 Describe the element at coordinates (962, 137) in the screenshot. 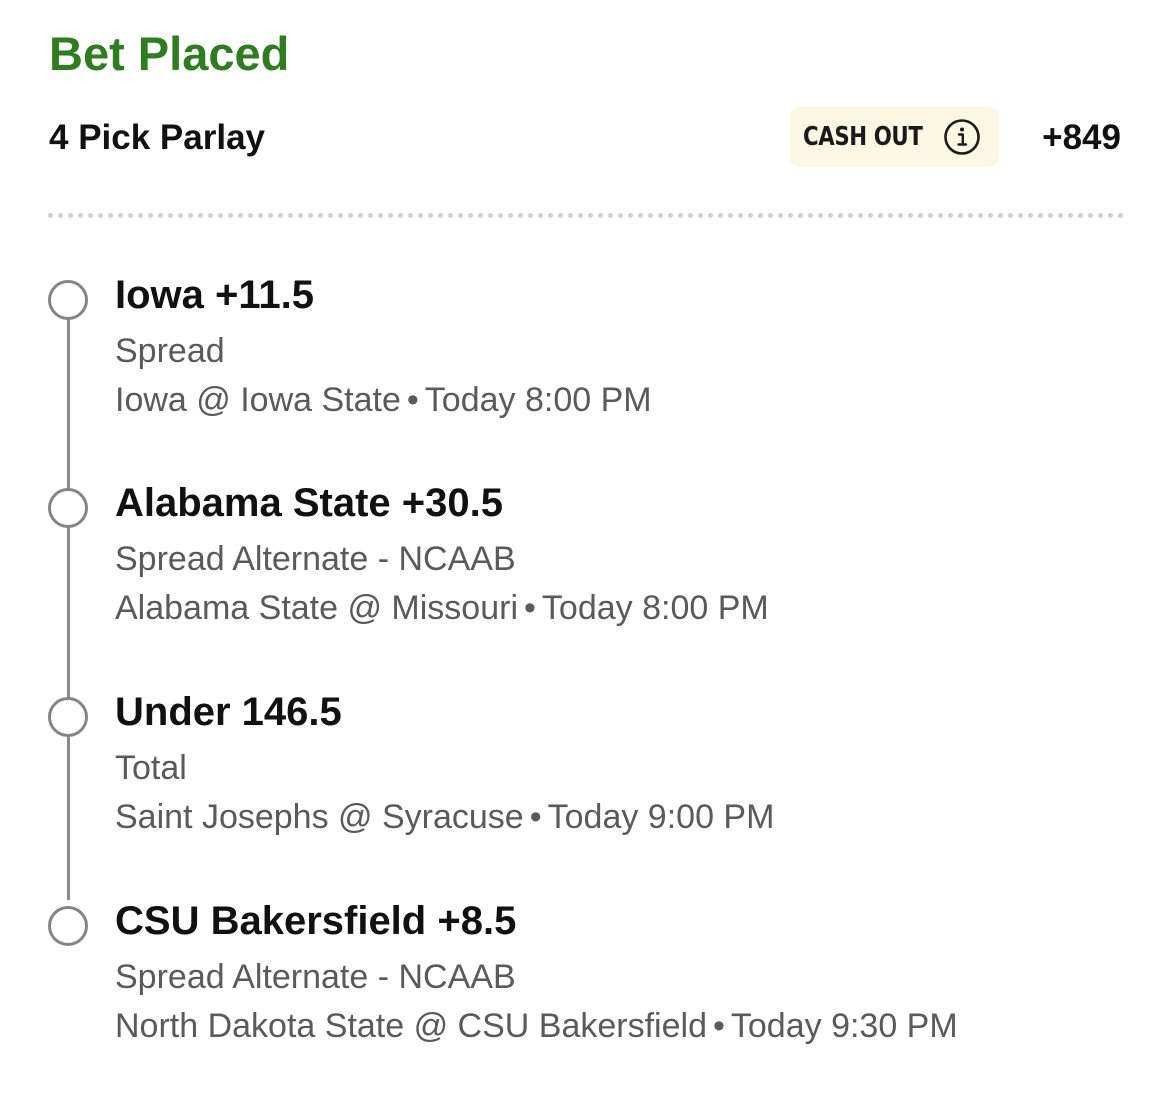

I see `info-icon` at that location.